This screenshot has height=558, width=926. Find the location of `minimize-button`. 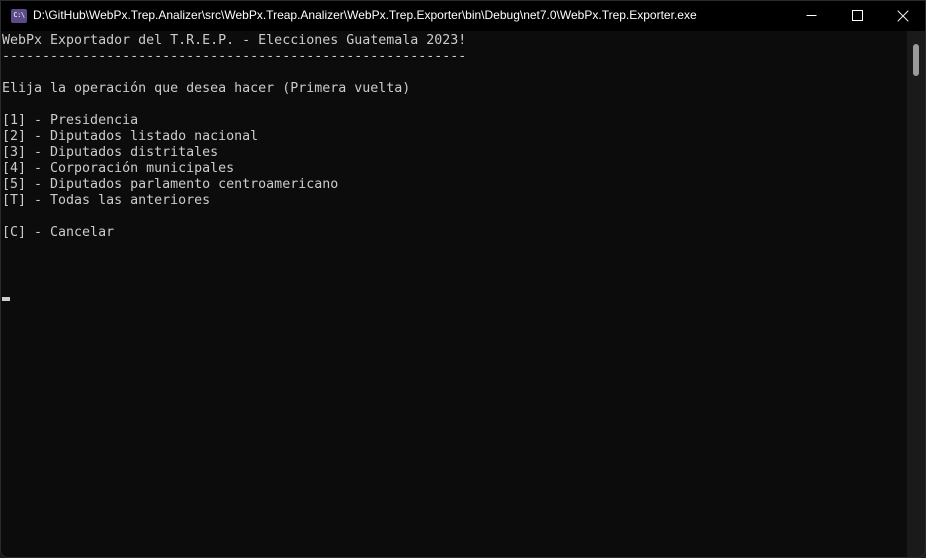

minimize-button is located at coordinates (811, 15).